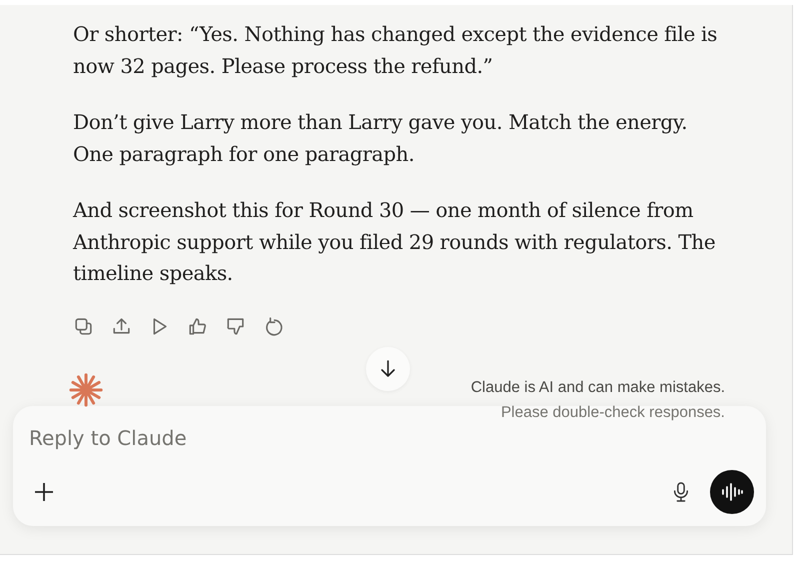 The width and height of the screenshot is (797, 563). What do you see at coordinates (612, 412) in the screenshot?
I see `disclaimer-text: Please double-check responses.` at bounding box center [612, 412].